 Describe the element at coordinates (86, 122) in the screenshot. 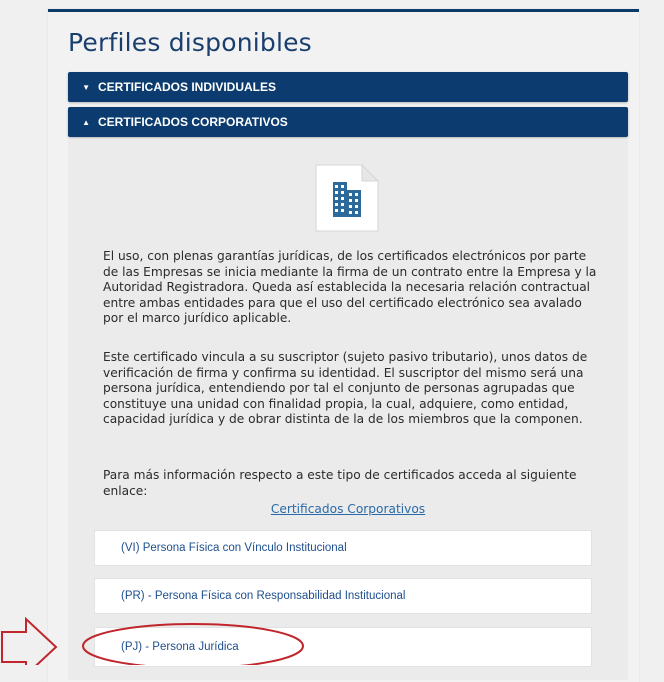

I see `chevron-up-icon: ▲` at that location.